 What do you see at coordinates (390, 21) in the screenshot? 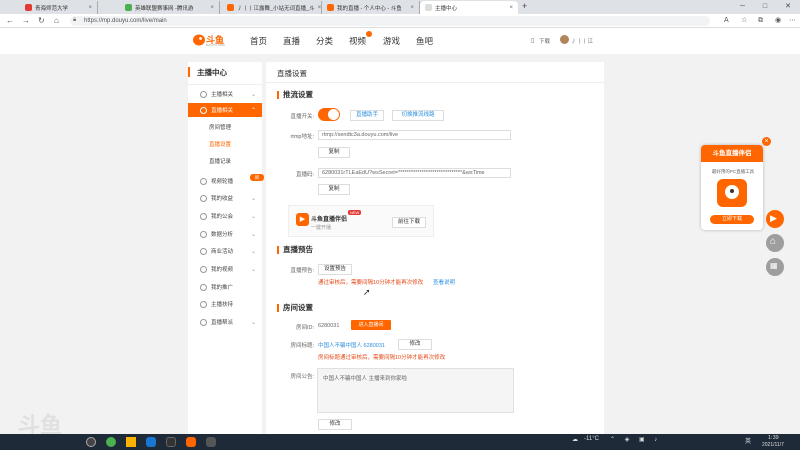
I see `url-field: https://mp.douyu.com/live/main` at bounding box center [390, 21].